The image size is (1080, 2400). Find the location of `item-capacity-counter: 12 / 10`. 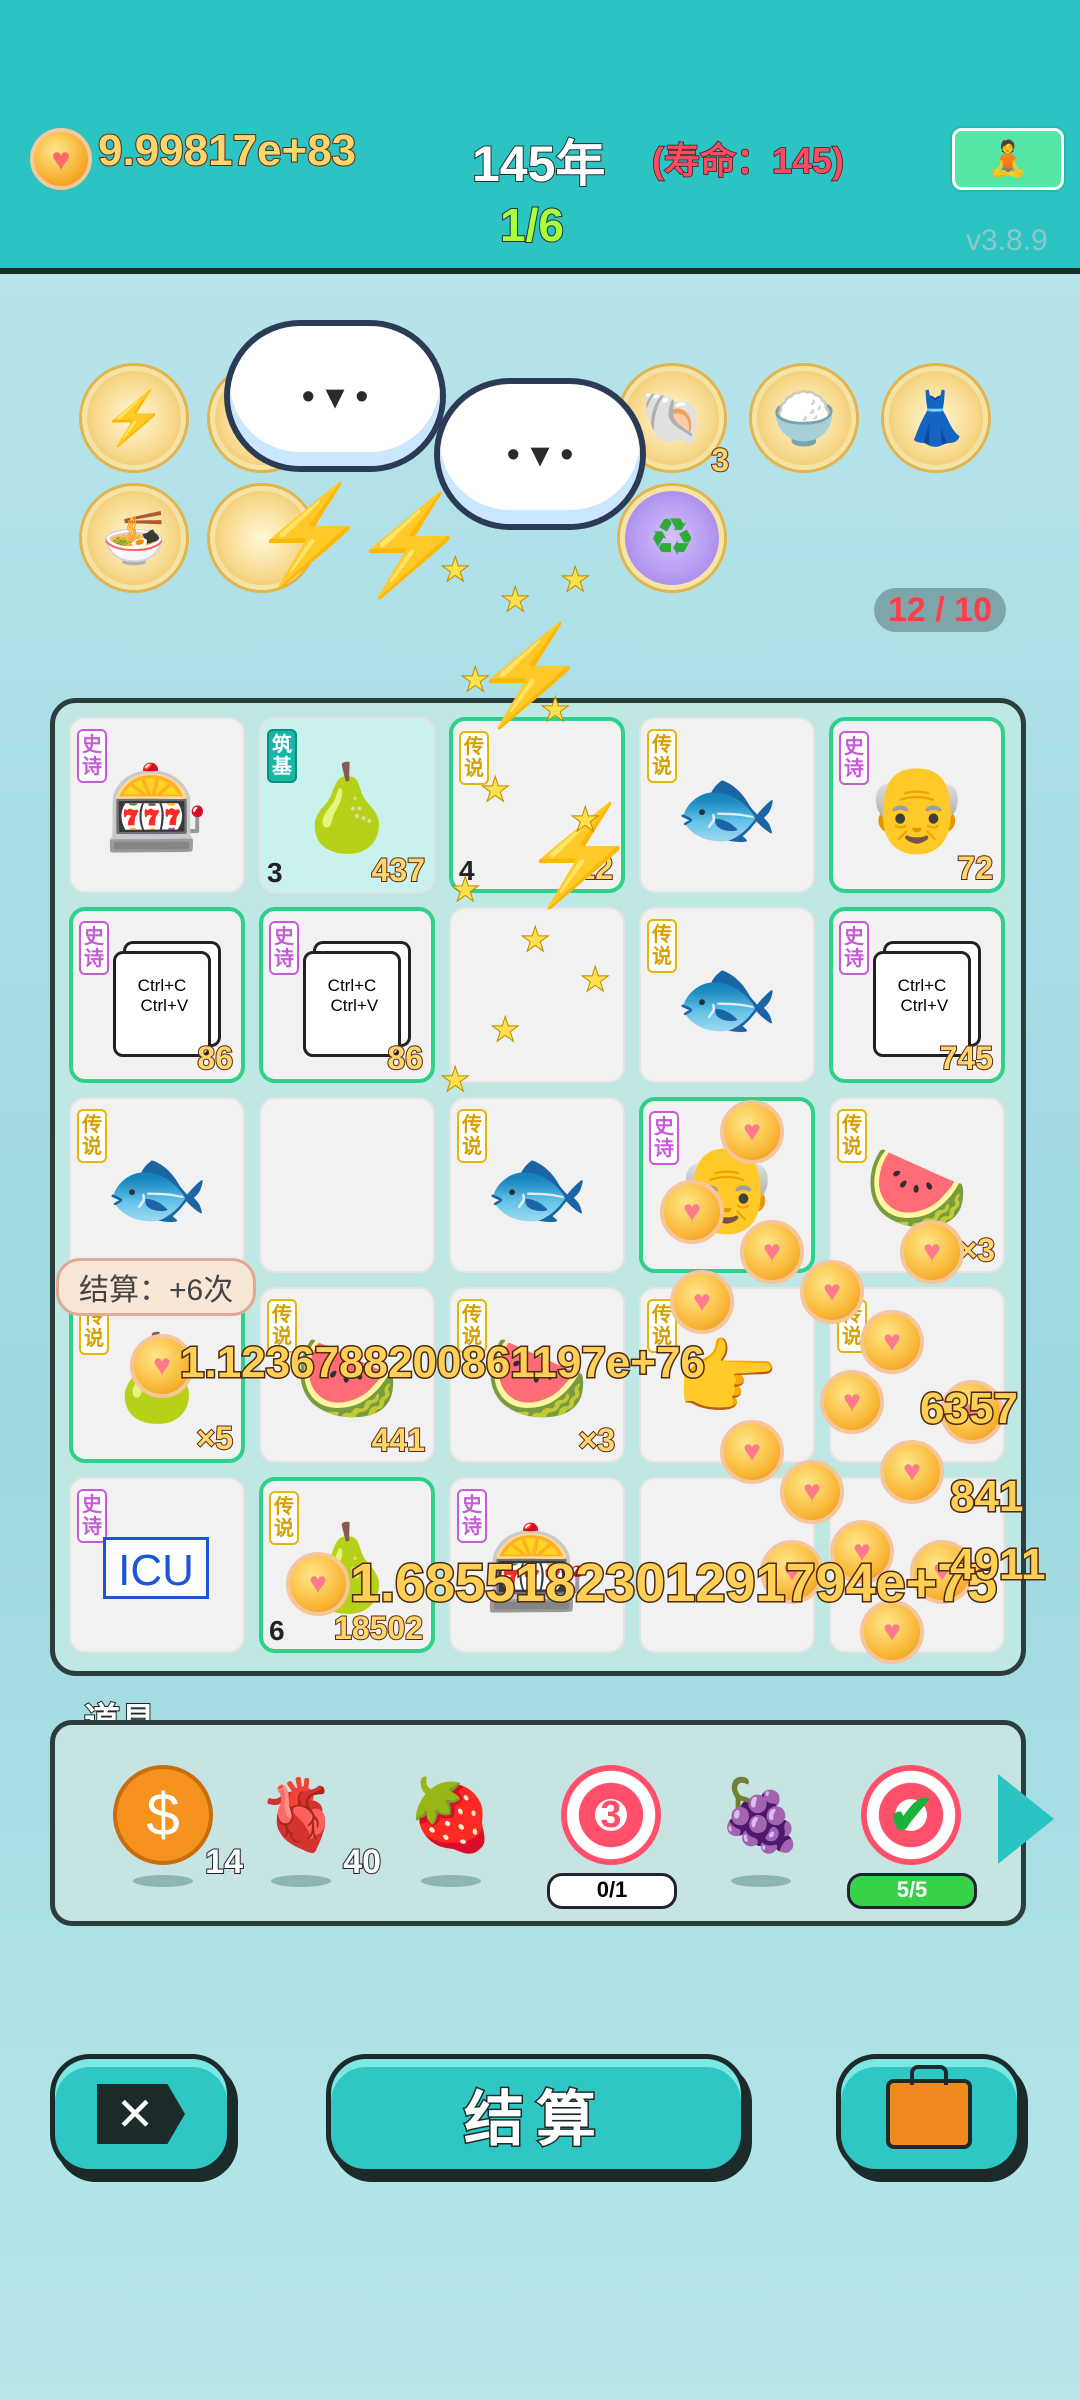

item-capacity-counter: 12 / 10 is located at coordinates (940, 610).